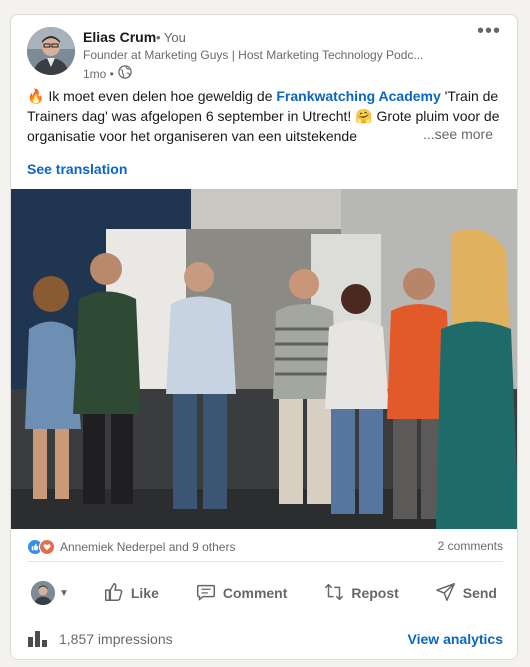  I want to click on more-options-icon: •••, so click(489, 33).